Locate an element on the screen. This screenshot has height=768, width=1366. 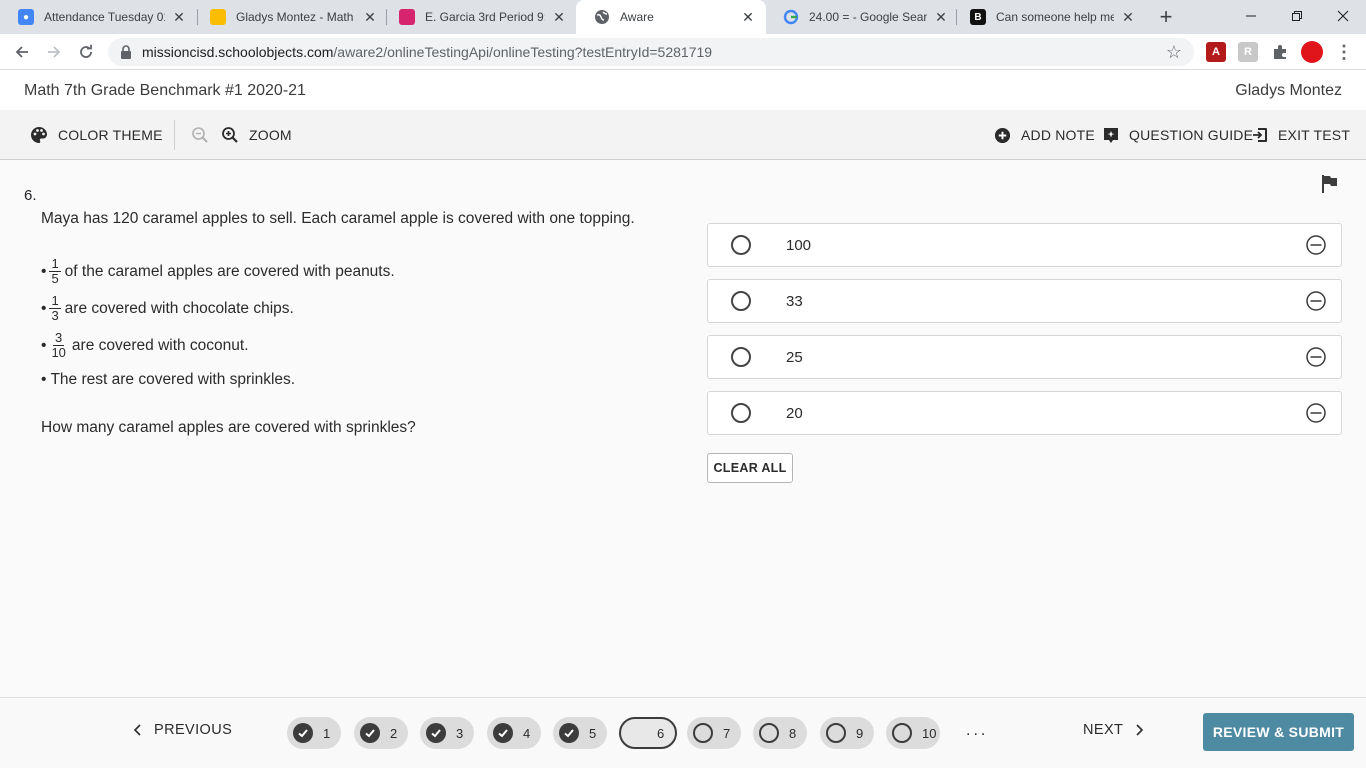
pdf-extension-icon: A is located at coordinates (1216, 52).